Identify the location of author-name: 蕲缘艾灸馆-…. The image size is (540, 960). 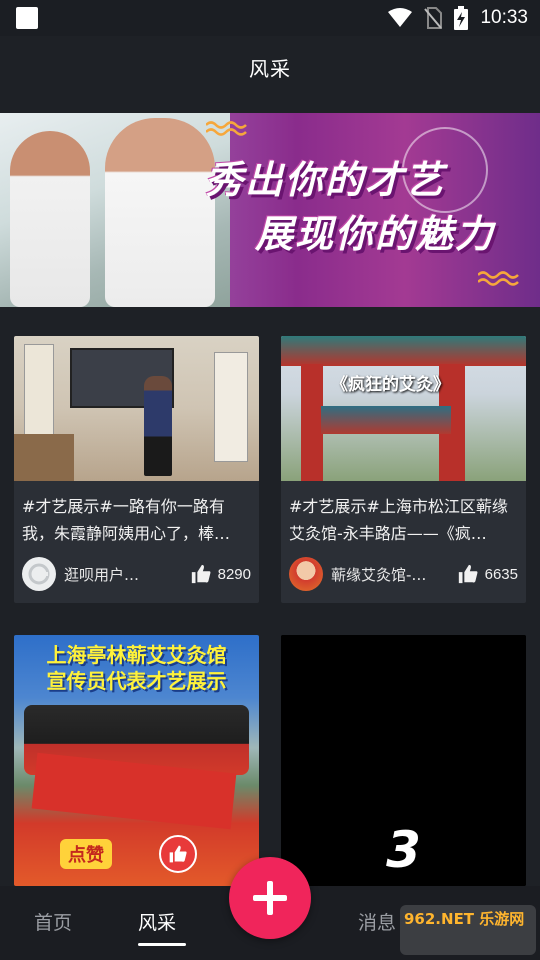
(379, 574).